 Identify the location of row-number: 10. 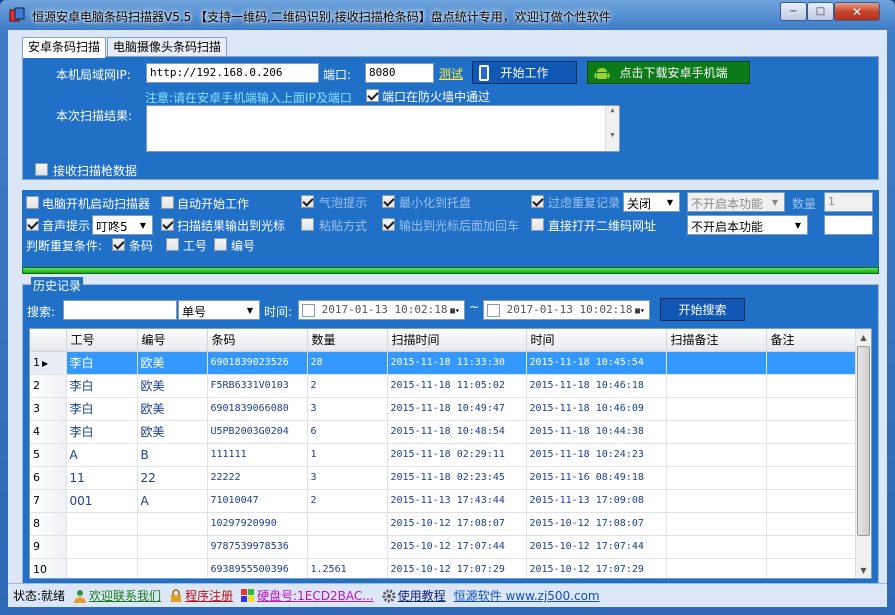
(48, 568).